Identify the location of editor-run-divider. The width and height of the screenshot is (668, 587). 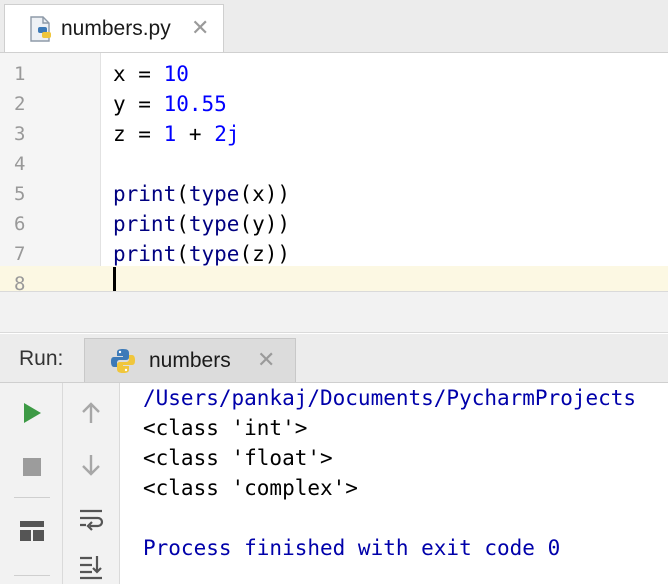
(334, 312).